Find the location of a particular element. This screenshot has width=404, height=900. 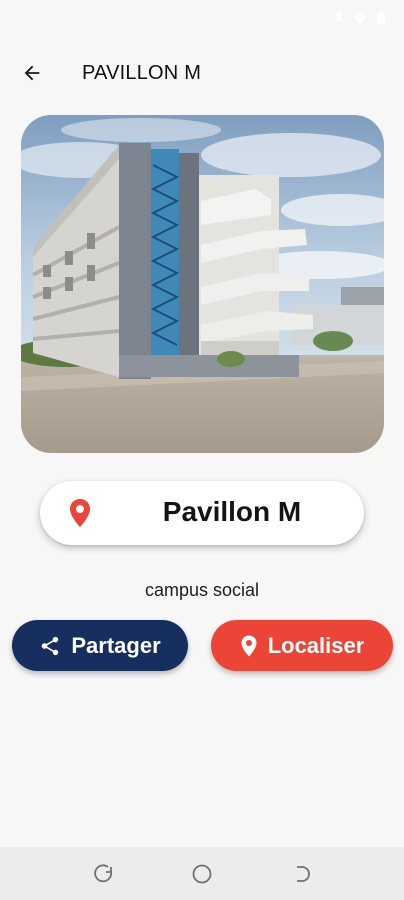

share-button: Partager is located at coordinates (100, 645).